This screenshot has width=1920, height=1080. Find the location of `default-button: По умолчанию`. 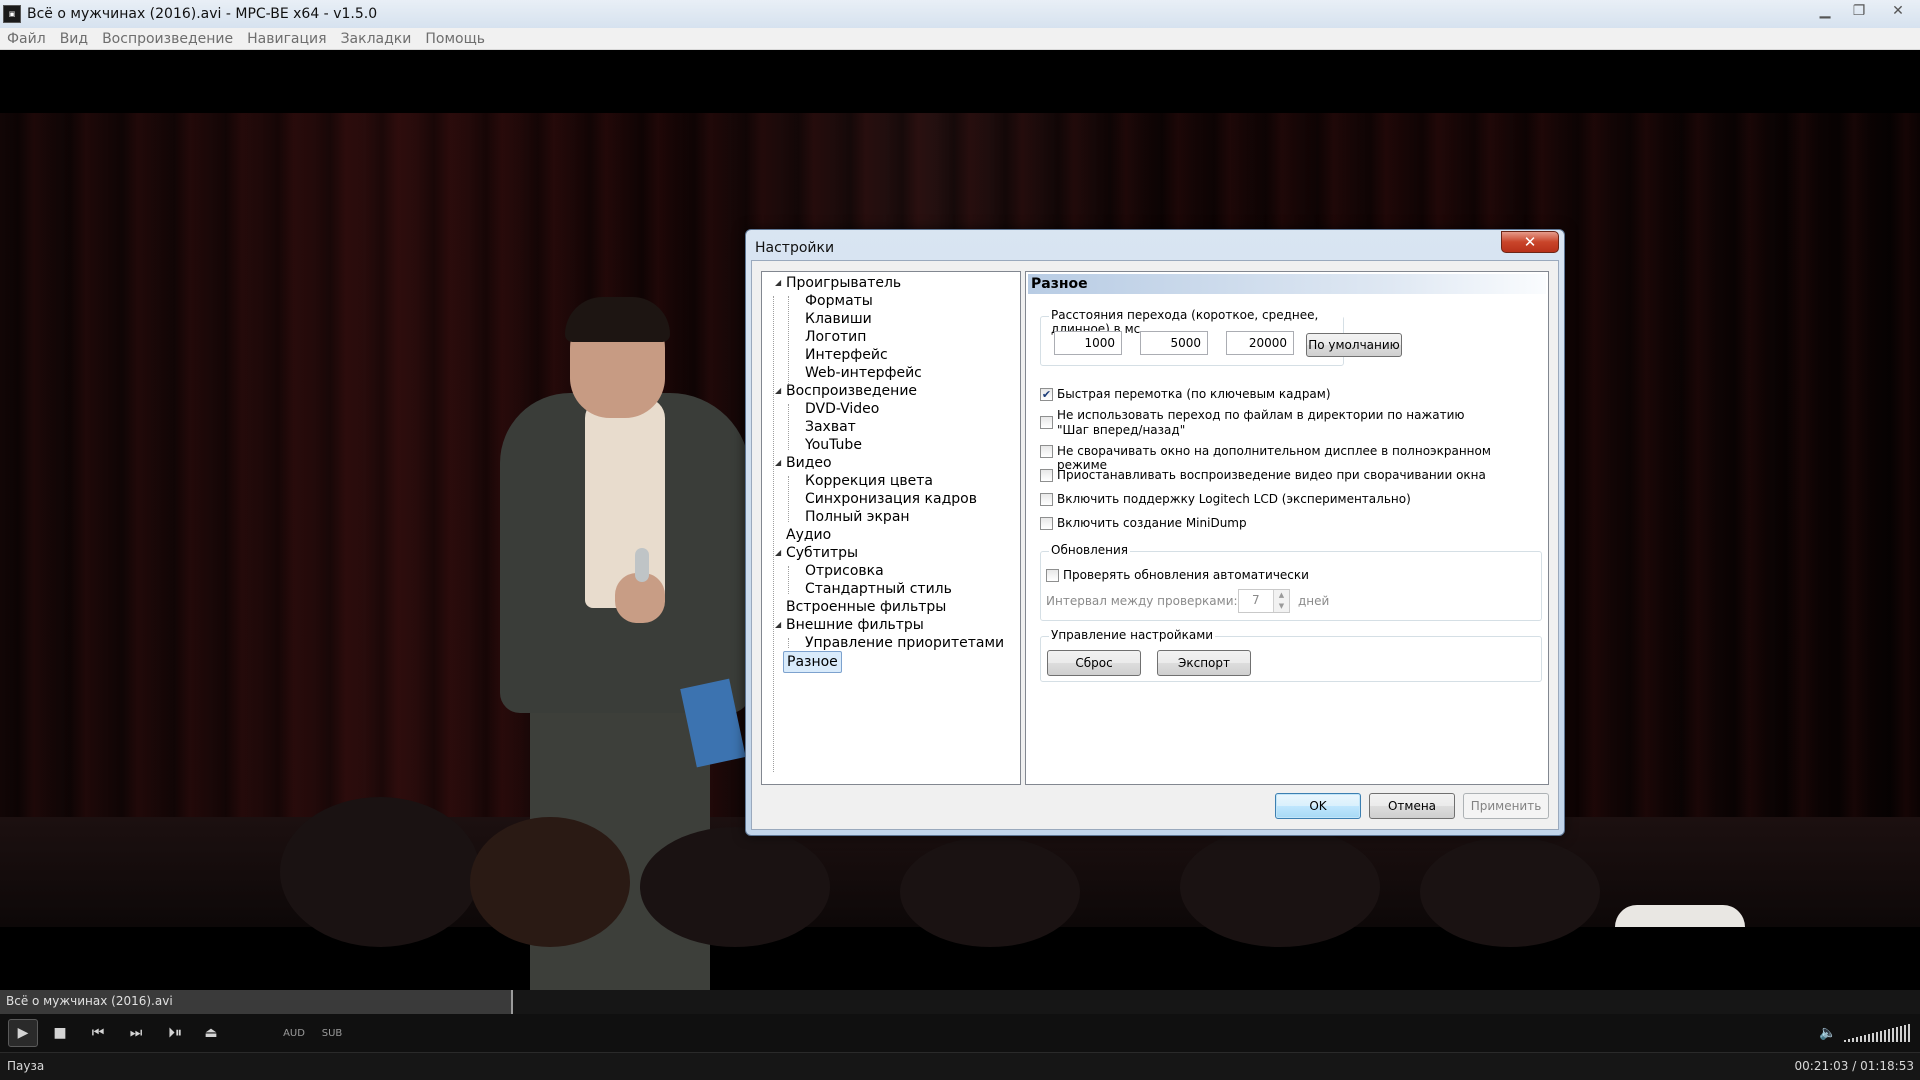

default-button: По умолчанию is located at coordinates (1354, 345).